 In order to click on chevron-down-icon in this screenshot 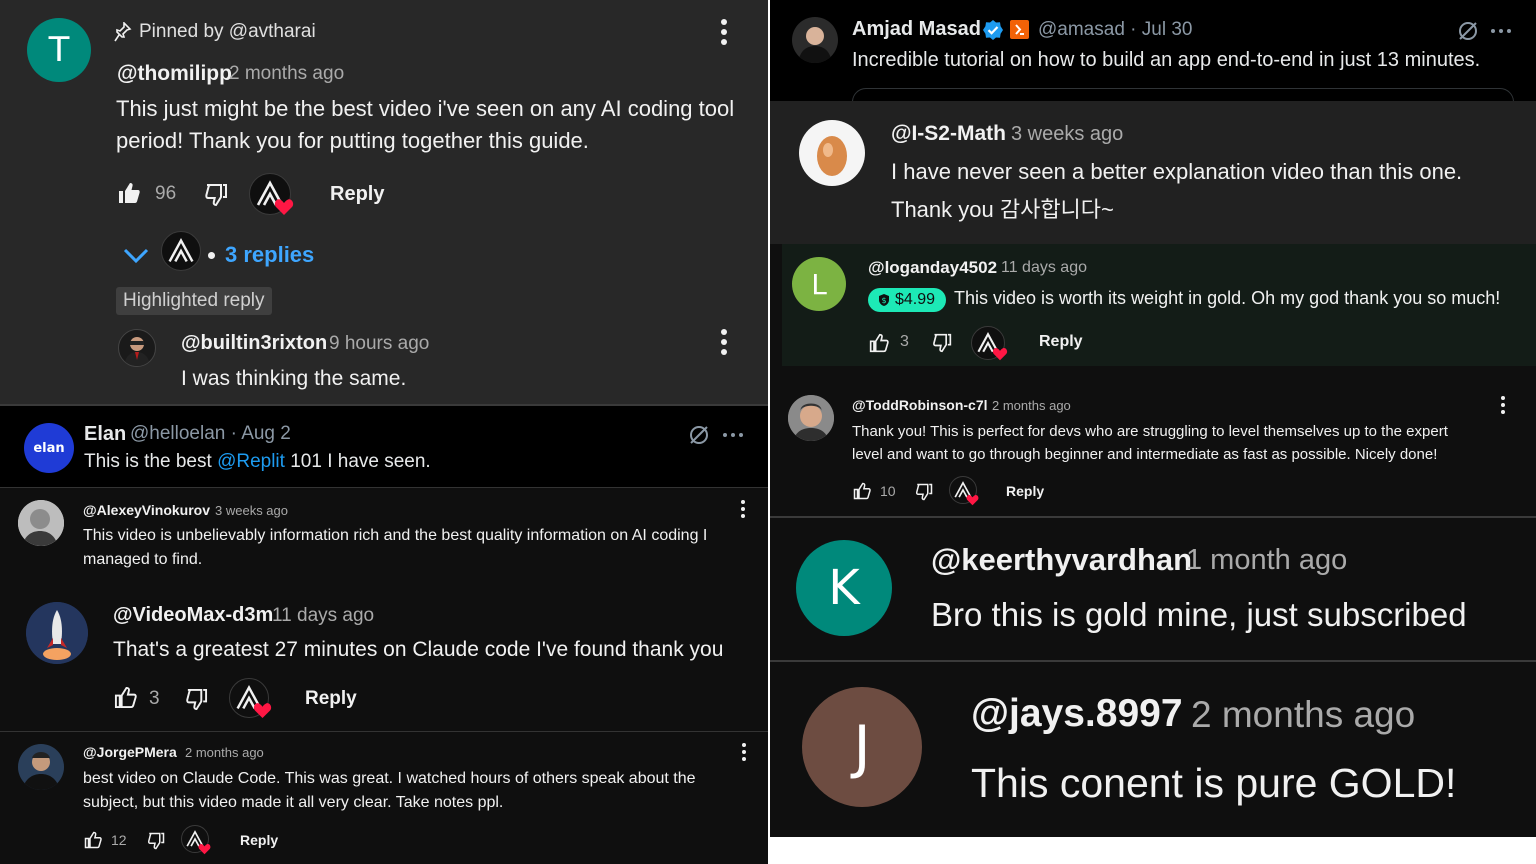, I will do `click(136, 256)`.